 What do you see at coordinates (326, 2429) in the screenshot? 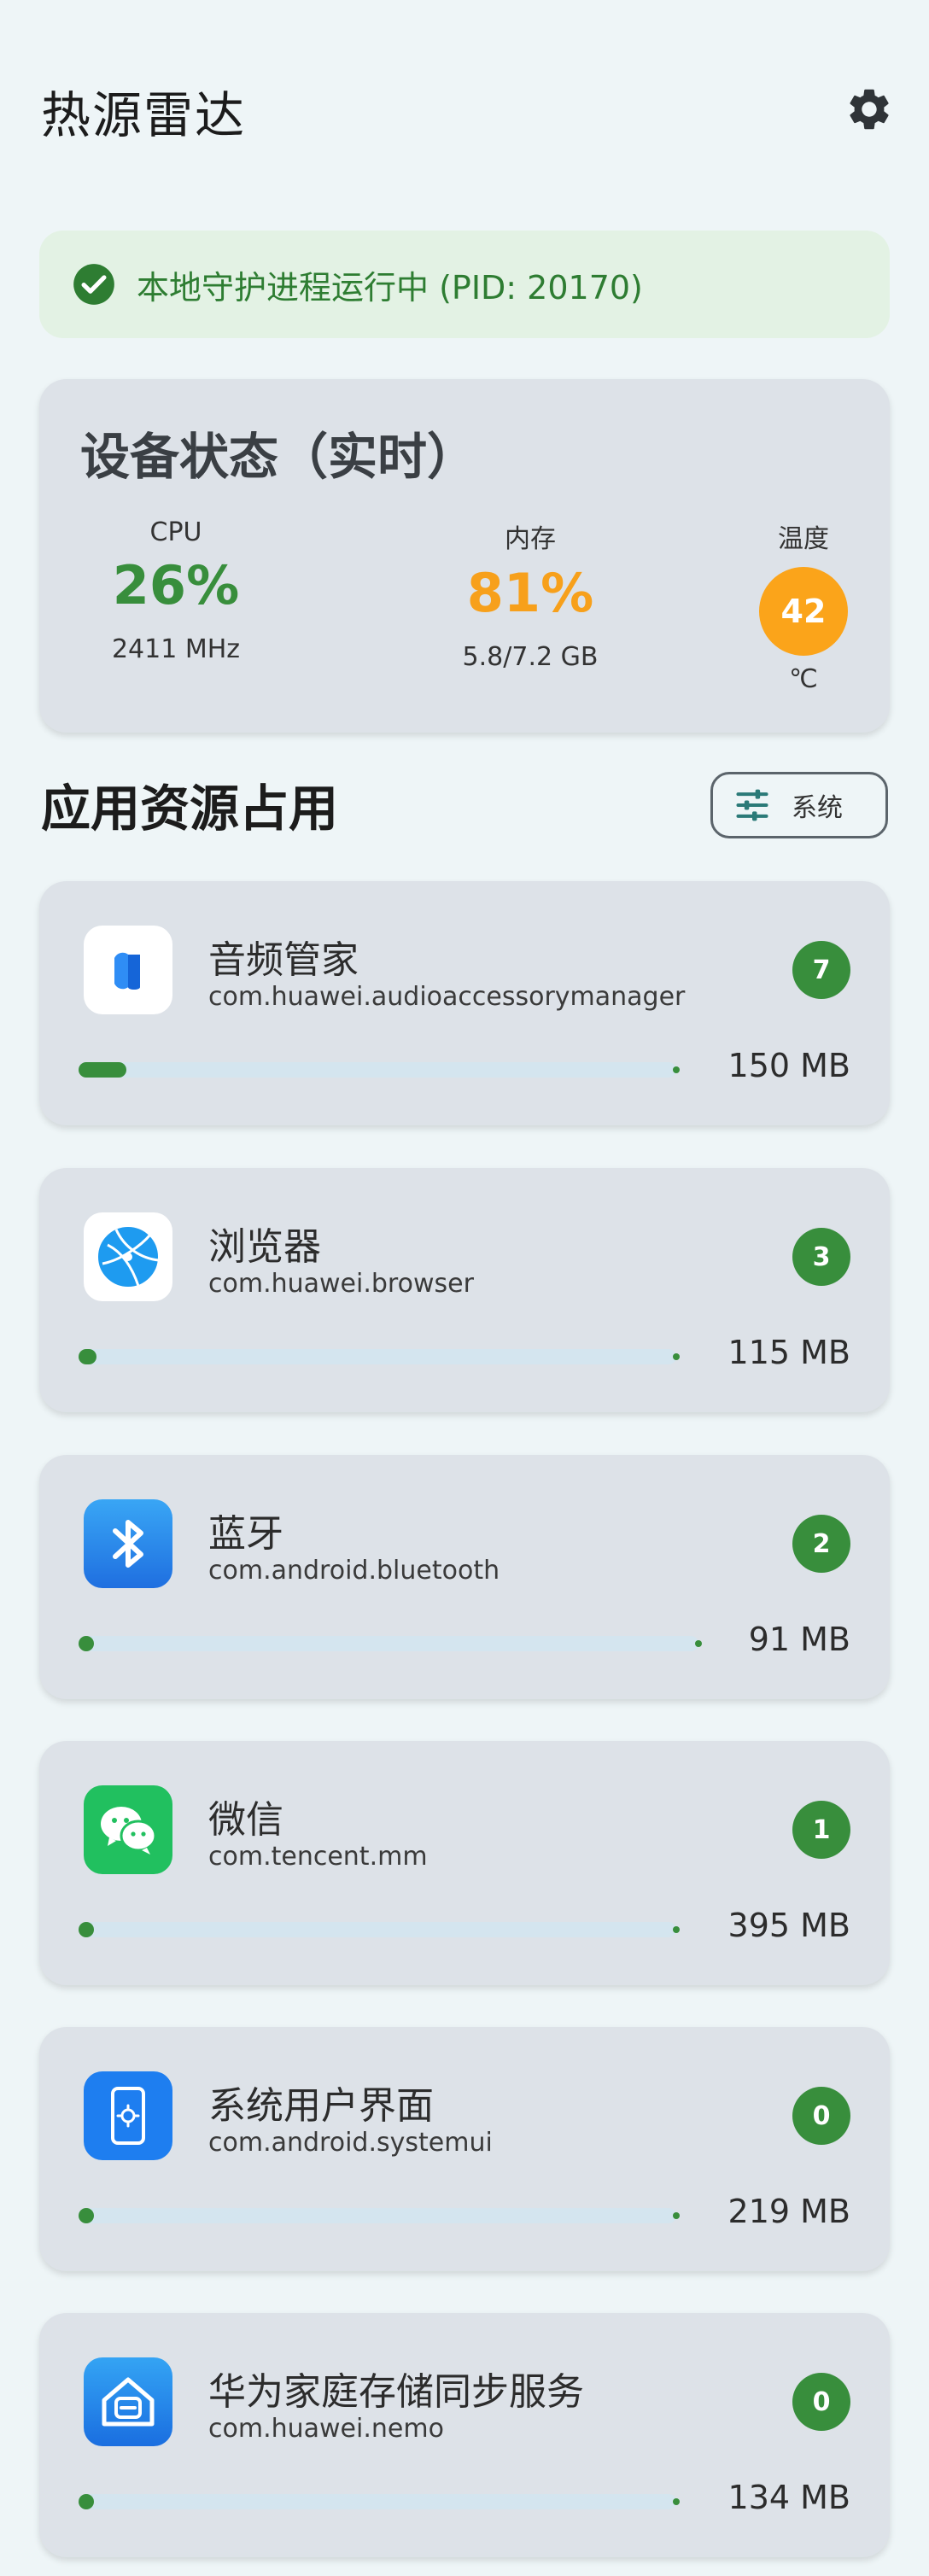
I see `app-package: com.huawei.nemo` at bounding box center [326, 2429].